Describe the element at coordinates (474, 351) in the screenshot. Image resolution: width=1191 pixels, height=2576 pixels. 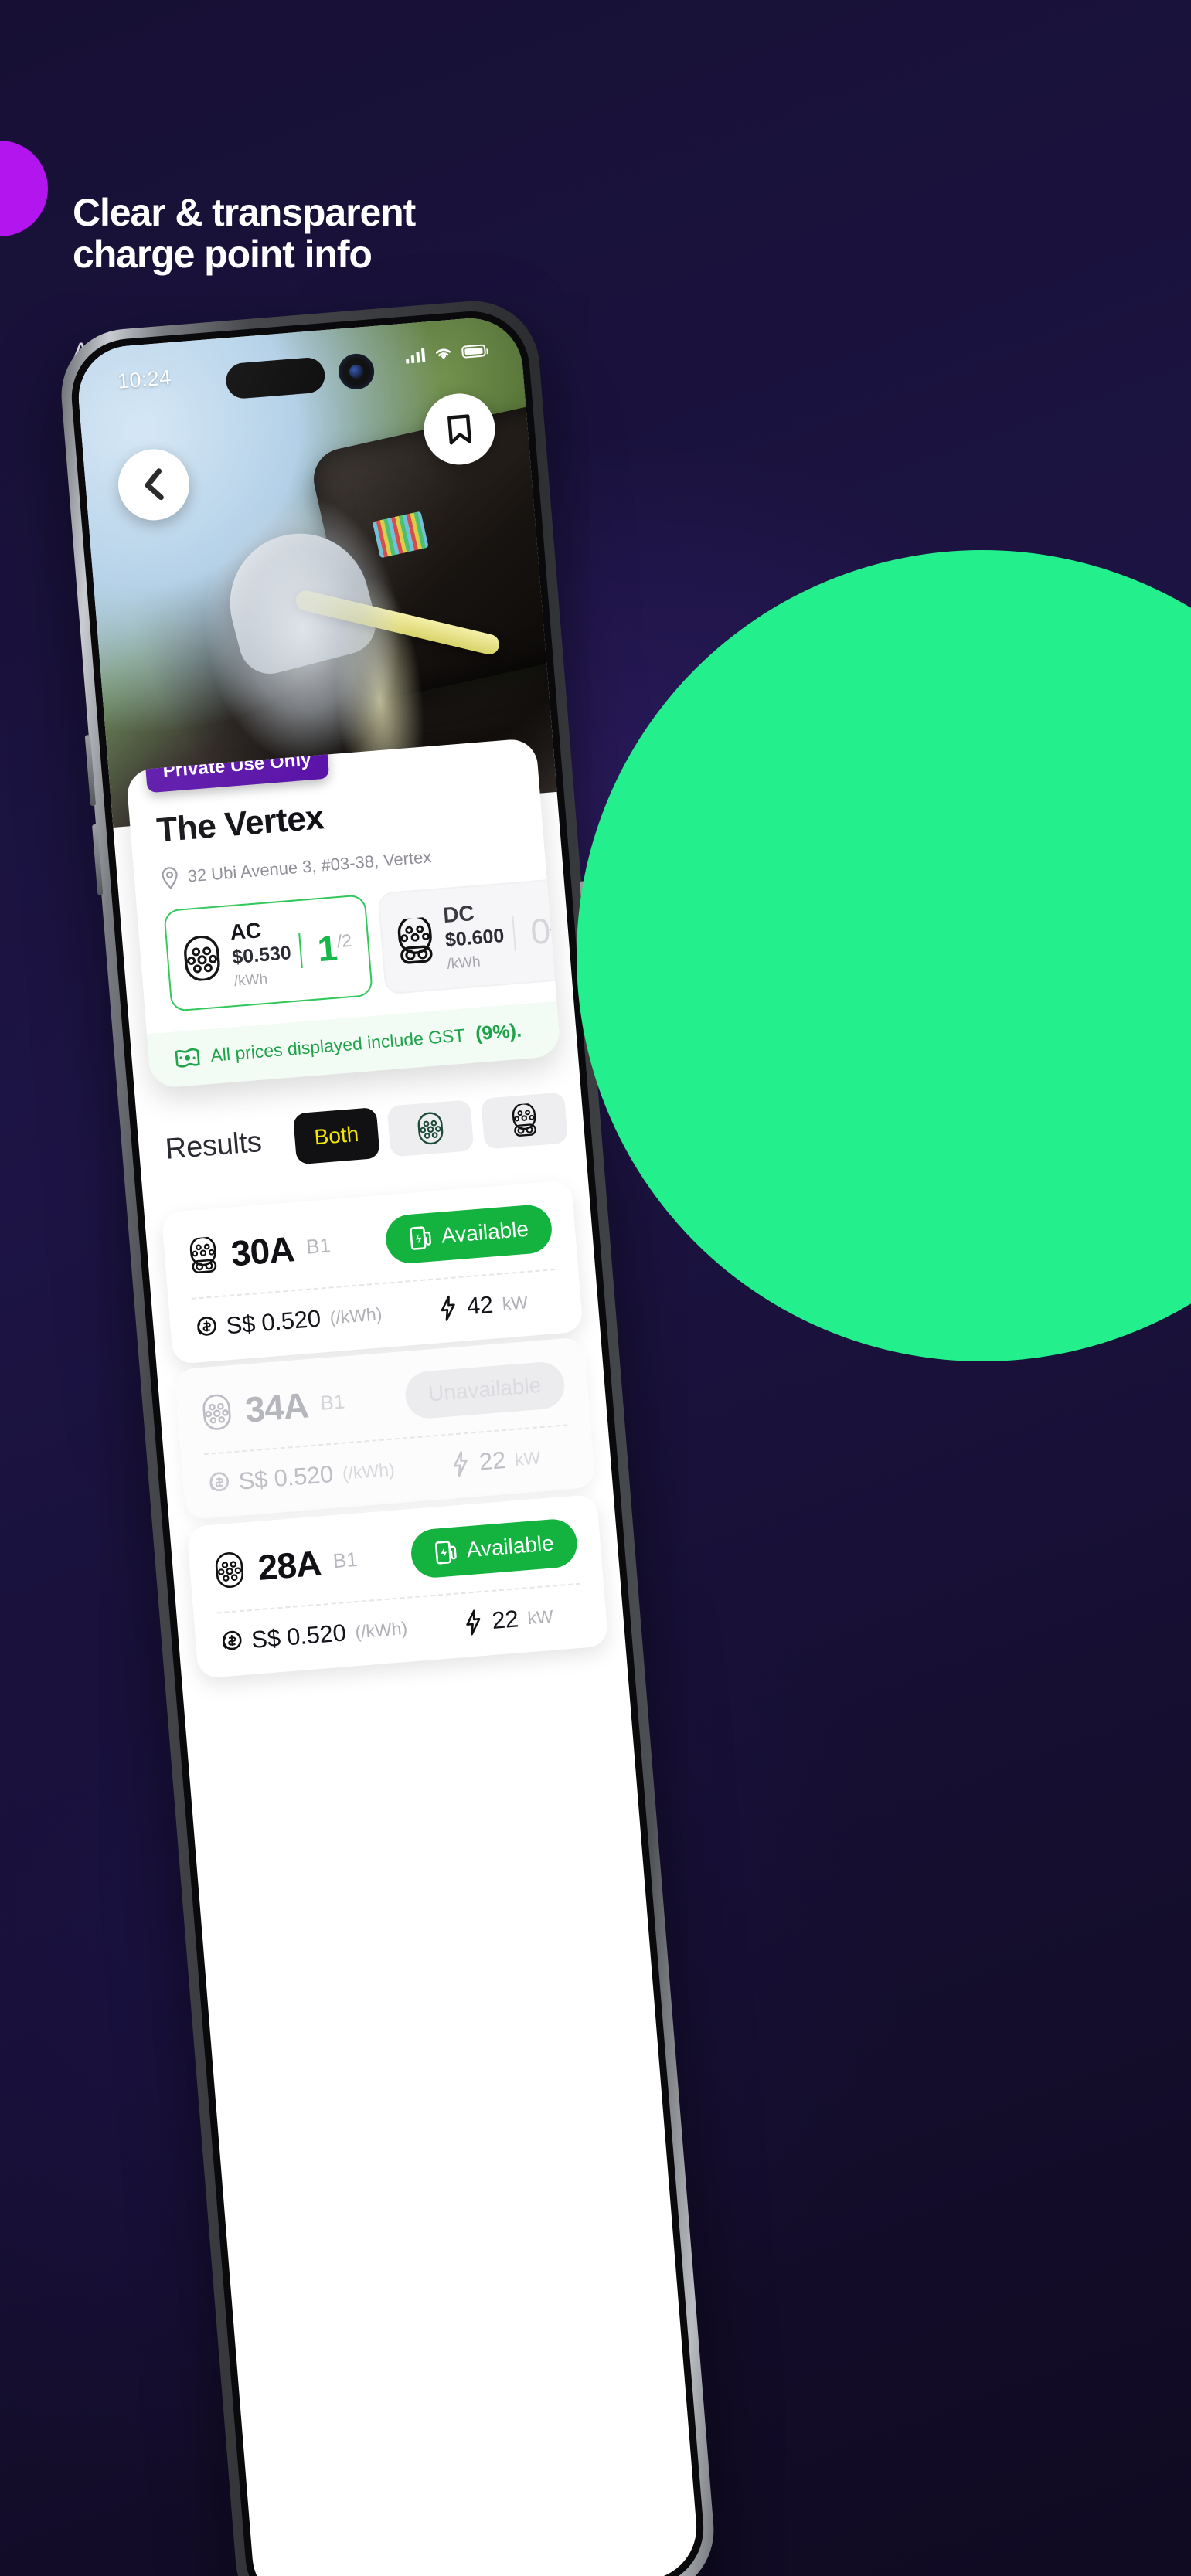
I see `battery-icon` at that location.